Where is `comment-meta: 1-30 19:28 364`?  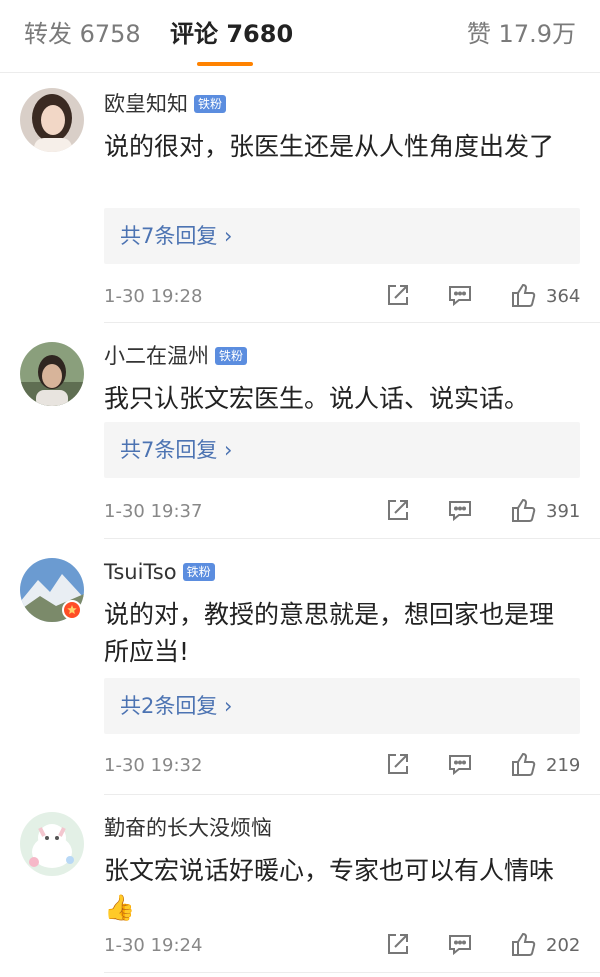 comment-meta: 1-30 19:28 364 is located at coordinates (300, 297).